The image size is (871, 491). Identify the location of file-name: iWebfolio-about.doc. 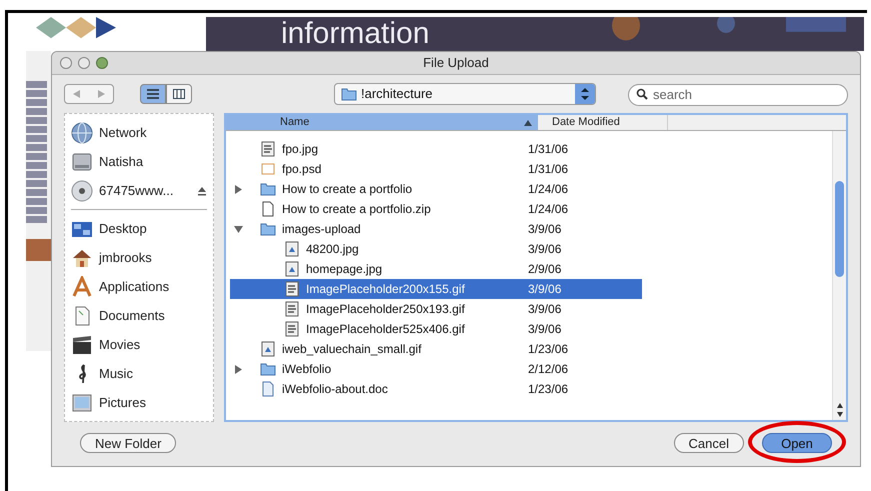
(335, 389).